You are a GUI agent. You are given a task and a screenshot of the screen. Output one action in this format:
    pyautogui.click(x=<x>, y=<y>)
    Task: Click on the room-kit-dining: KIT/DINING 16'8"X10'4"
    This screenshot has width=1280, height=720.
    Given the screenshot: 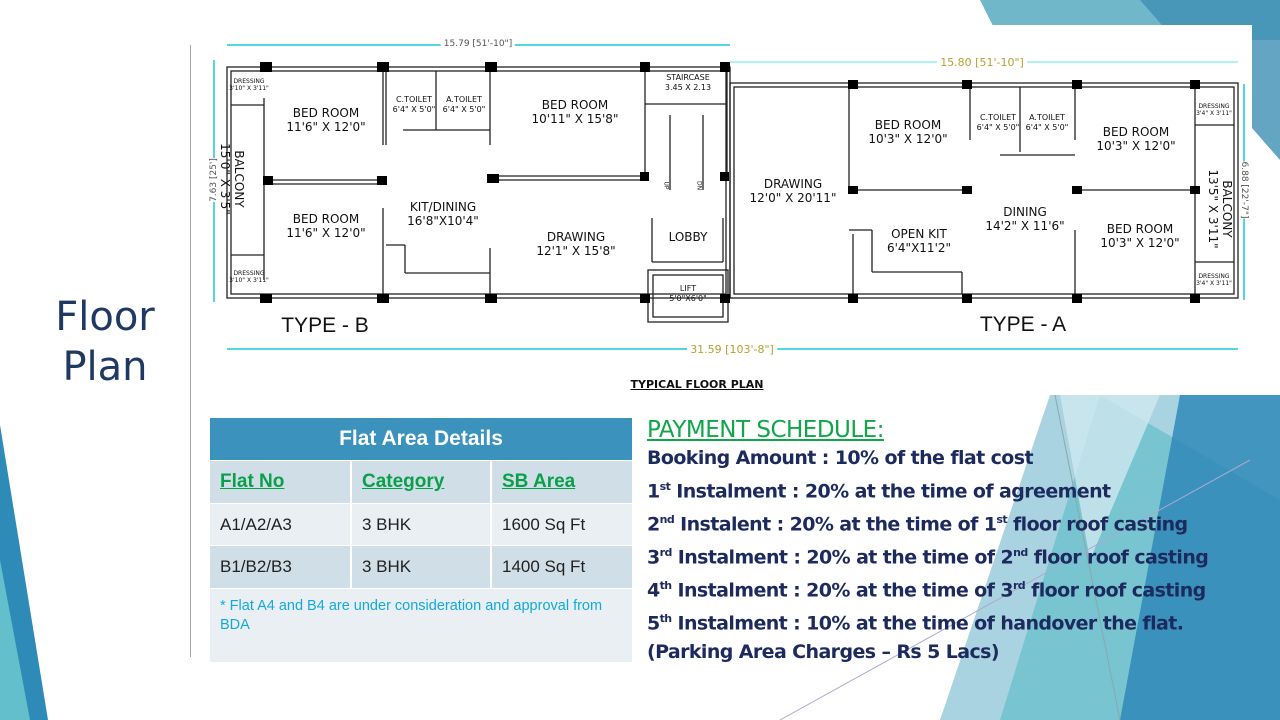 What is the action you would take?
    pyautogui.click(x=443, y=214)
    